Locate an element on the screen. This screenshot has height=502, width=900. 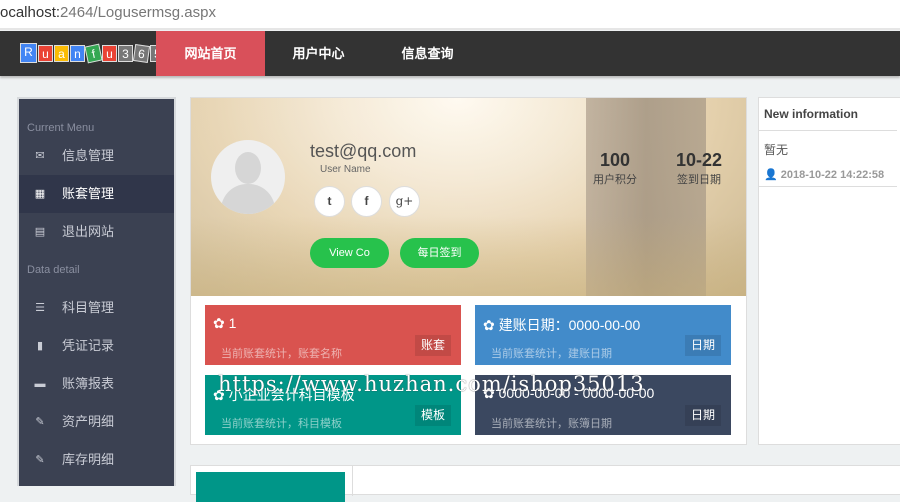
sidebar-item-vouchers: ▮ 凭证记录 is located at coordinates (96, 346).